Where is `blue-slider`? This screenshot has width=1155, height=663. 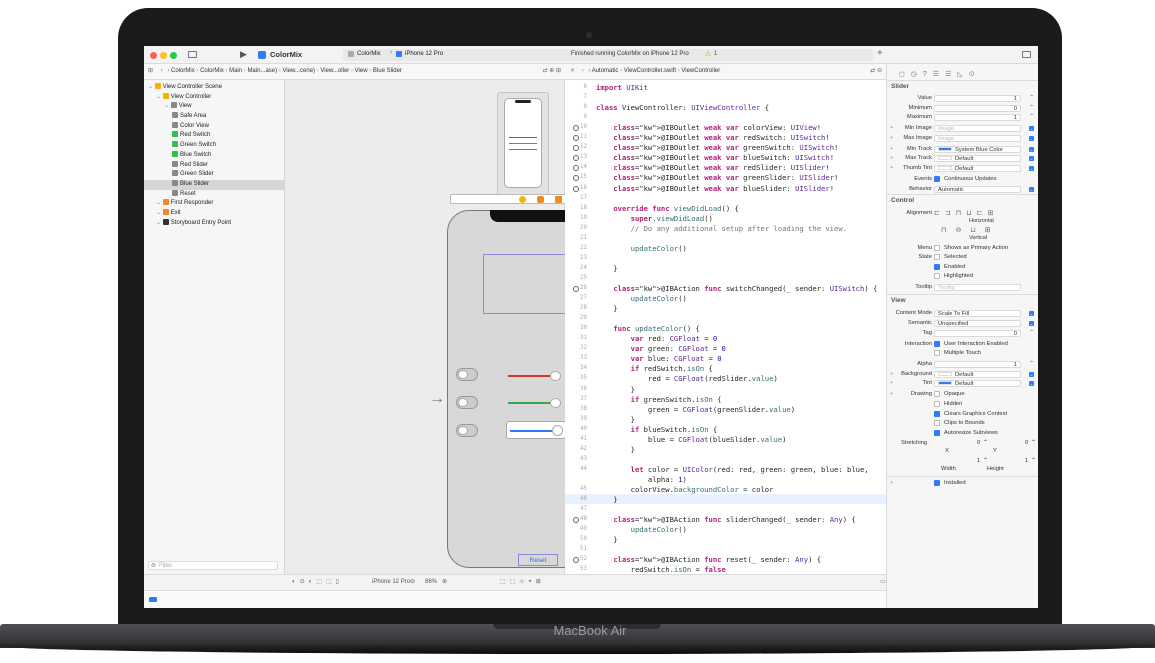 blue-slider is located at coordinates (536, 430).